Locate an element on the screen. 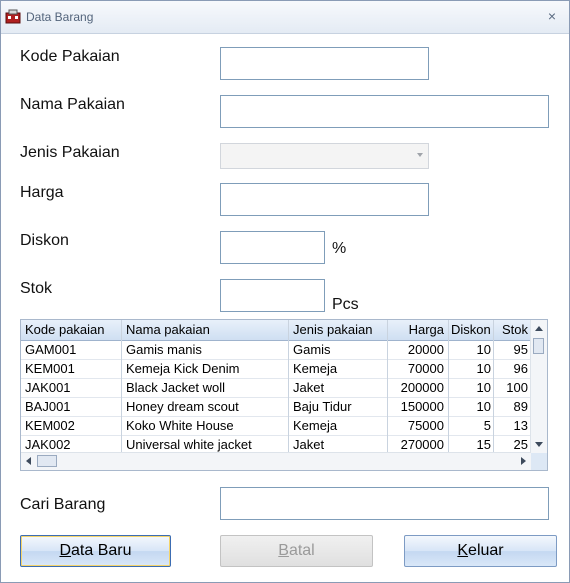 This screenshot has width=570, height=583. cell-harga: 70000 is located at coordinates (418, 368).